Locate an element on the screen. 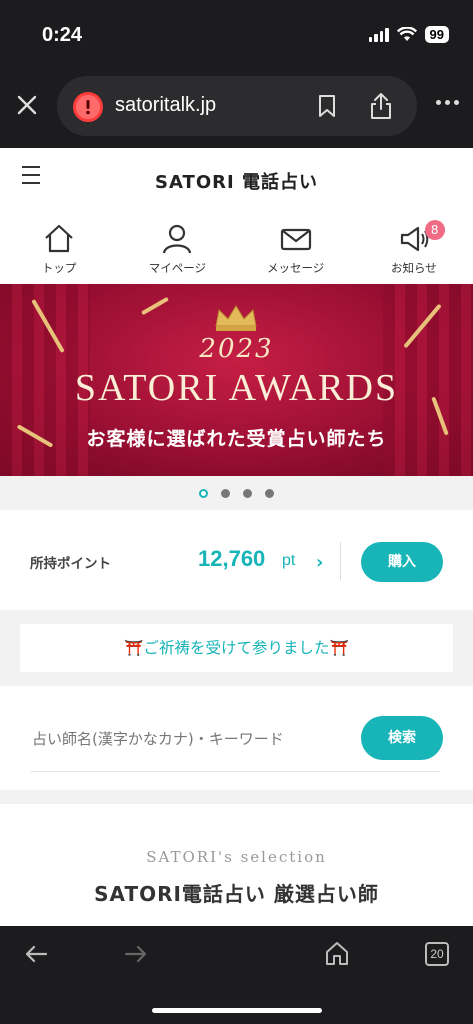 The image size is (473, 1024). notice-text: ご祈祷を受けて参りました is located at coordinates (236, 648).